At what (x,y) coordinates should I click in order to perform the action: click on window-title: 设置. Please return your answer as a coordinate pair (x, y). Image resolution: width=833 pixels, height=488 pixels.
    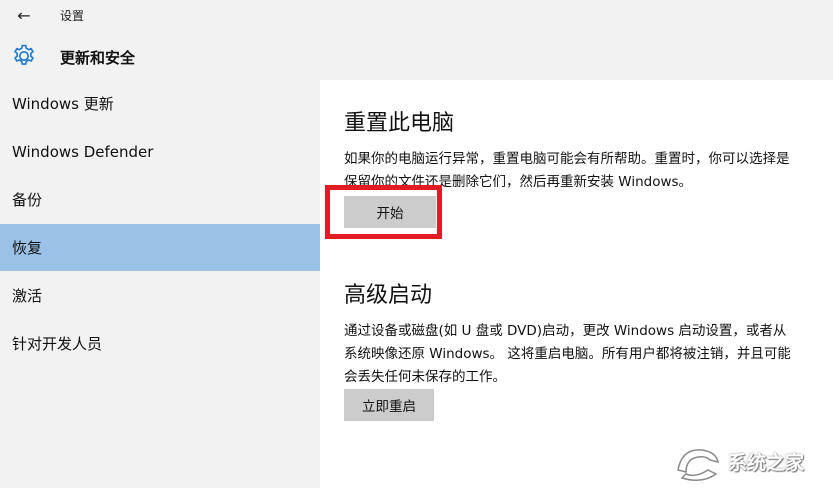
    Looking at the image, I should click on (72, 16).